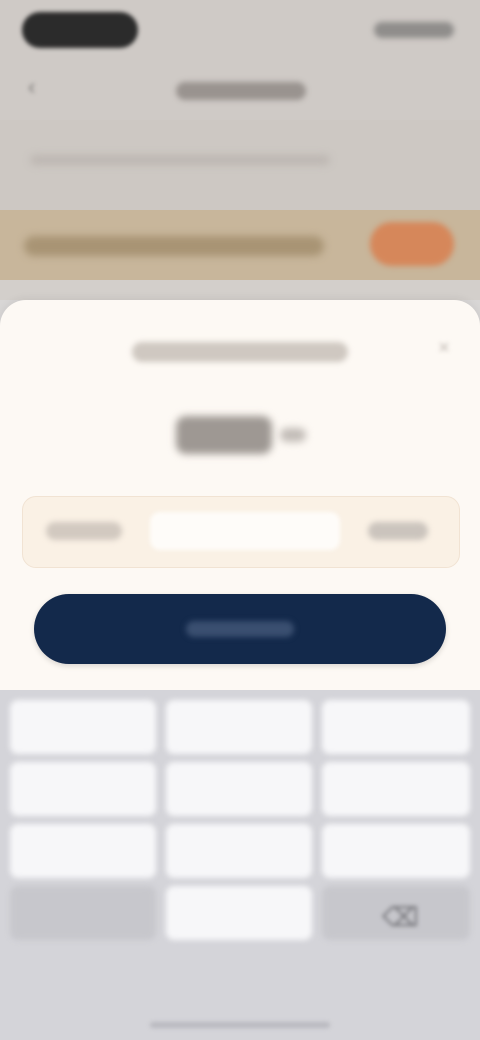 The height and width of the screenshot is (1040, 480). Describe the element at coordinates (400, 917) in the screenshot. I see `backspace-icon: ⌫` at that location.